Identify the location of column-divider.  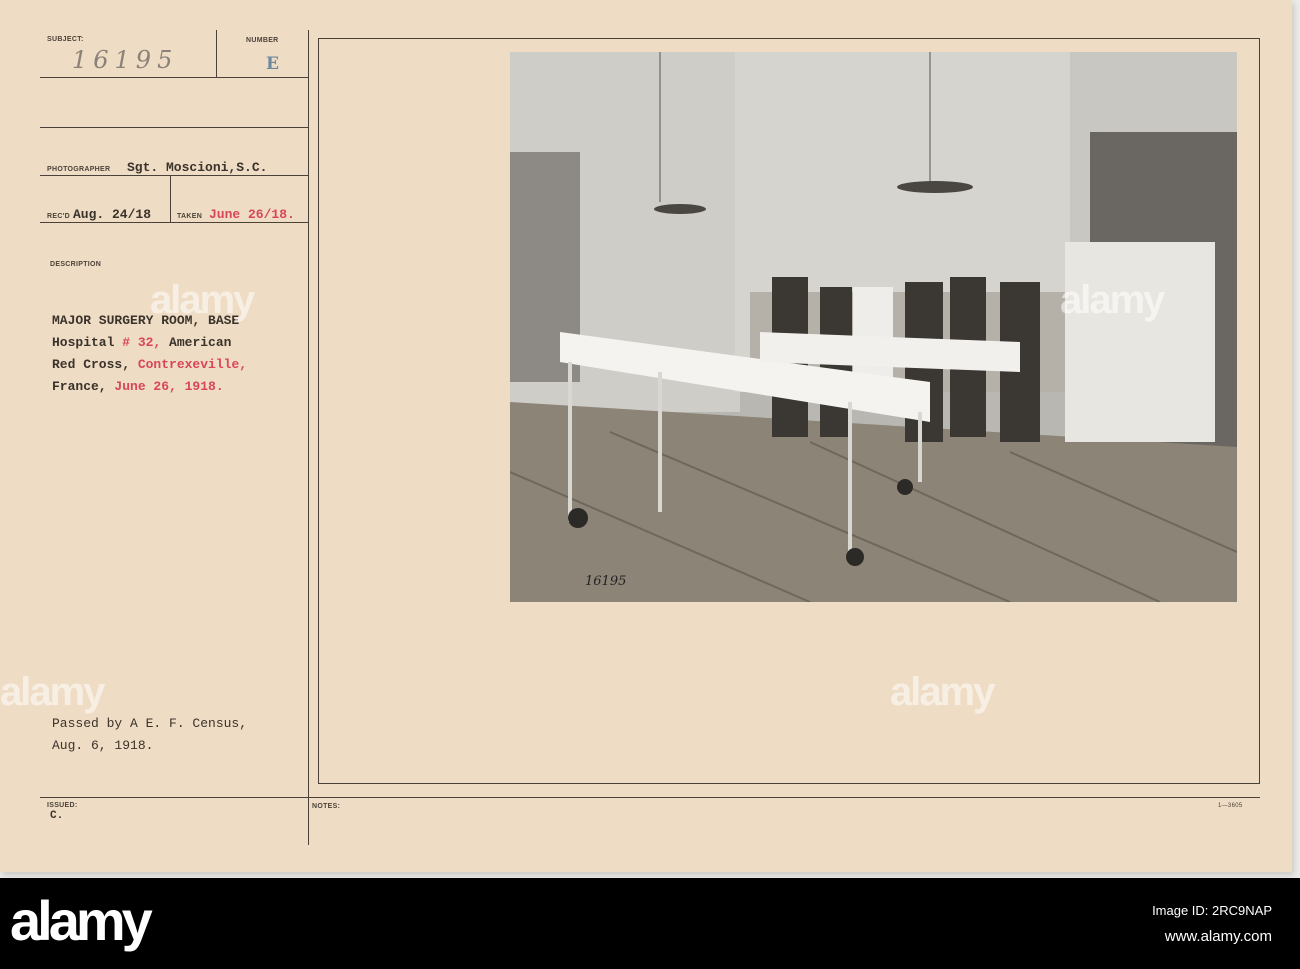
(308, 437).